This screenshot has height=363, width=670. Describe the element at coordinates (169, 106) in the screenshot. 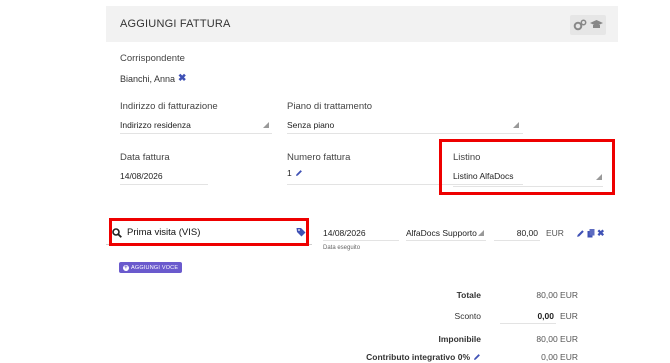

I see `indirizzo-label: Indirizzo di fatturazione` at that location.